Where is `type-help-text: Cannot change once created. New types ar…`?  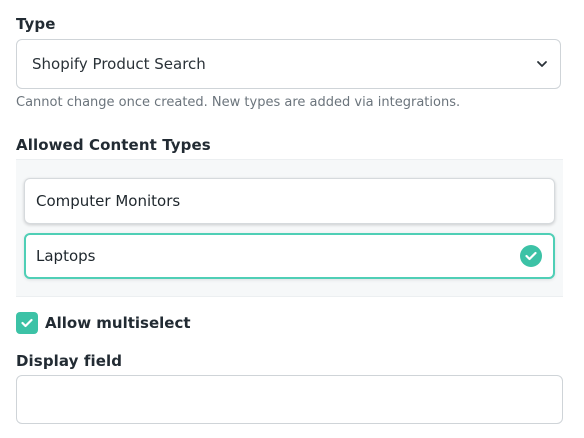
type-help-text: Cannot change once created. New types ar… is located at coordinates (238, 102).